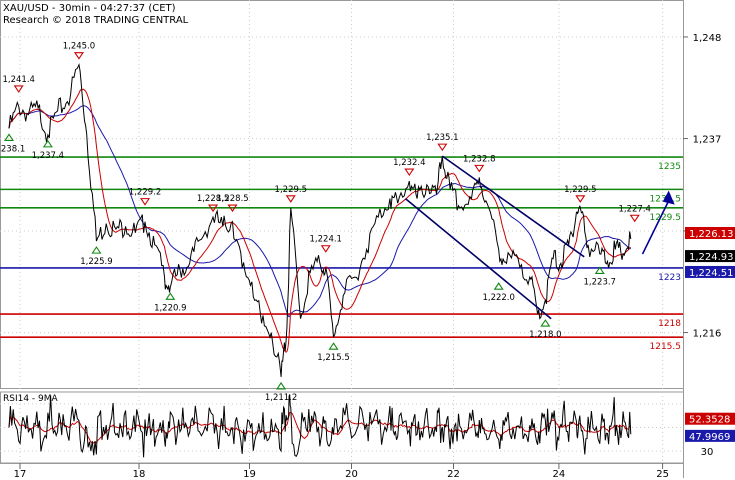  Describe the element at coordinates (709, 420) in the screenshot. I see `rsi-value-tag-label: 52.3528` at that location.